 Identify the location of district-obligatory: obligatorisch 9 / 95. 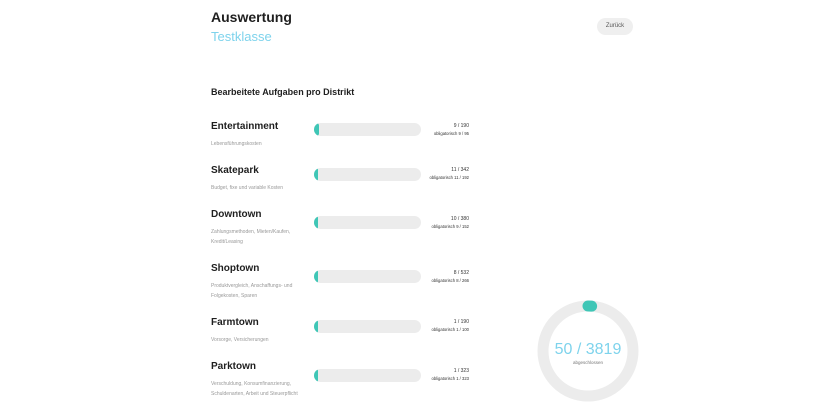
(451, 133).